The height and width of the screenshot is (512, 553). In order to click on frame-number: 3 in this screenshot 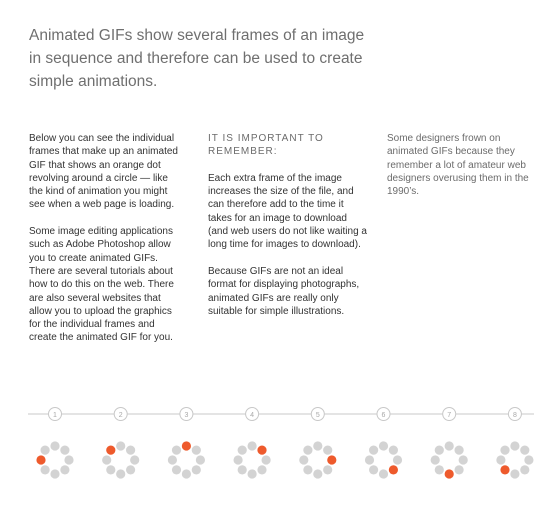, I will do `click(186, 415)`.